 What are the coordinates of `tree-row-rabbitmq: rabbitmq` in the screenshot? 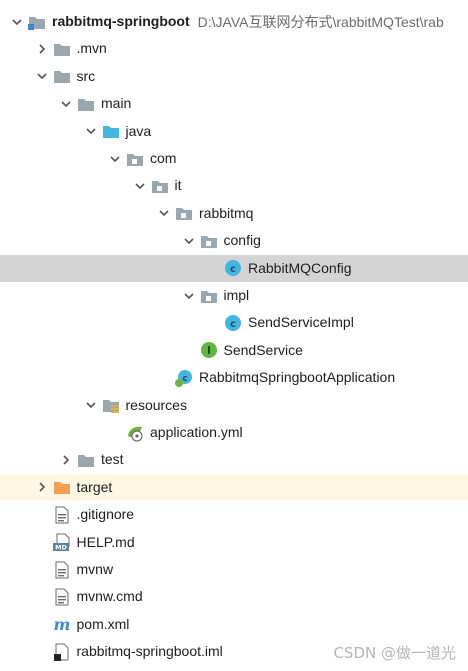 It's located at (234, 213).